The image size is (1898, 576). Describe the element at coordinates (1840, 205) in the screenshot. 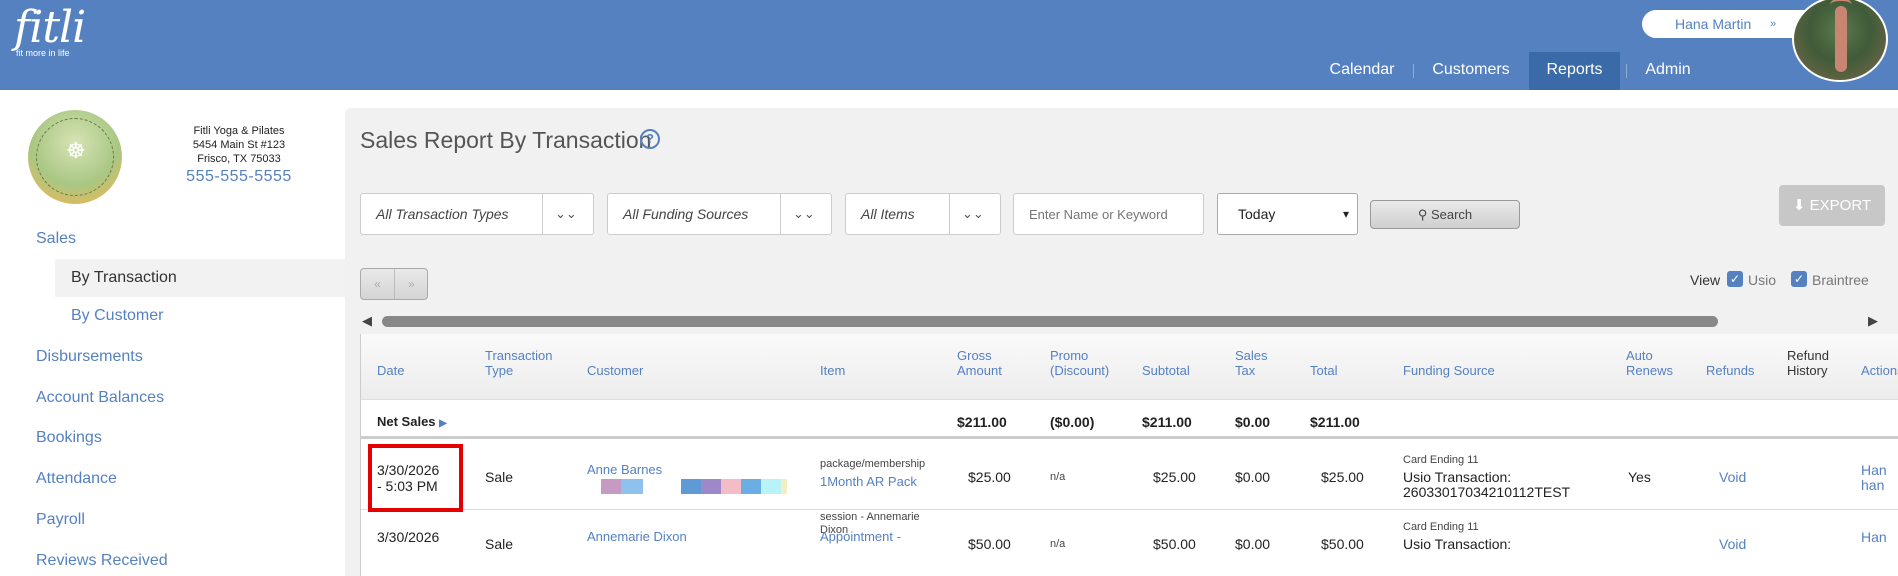

I see `export-button-label: EXPORT` at that location.